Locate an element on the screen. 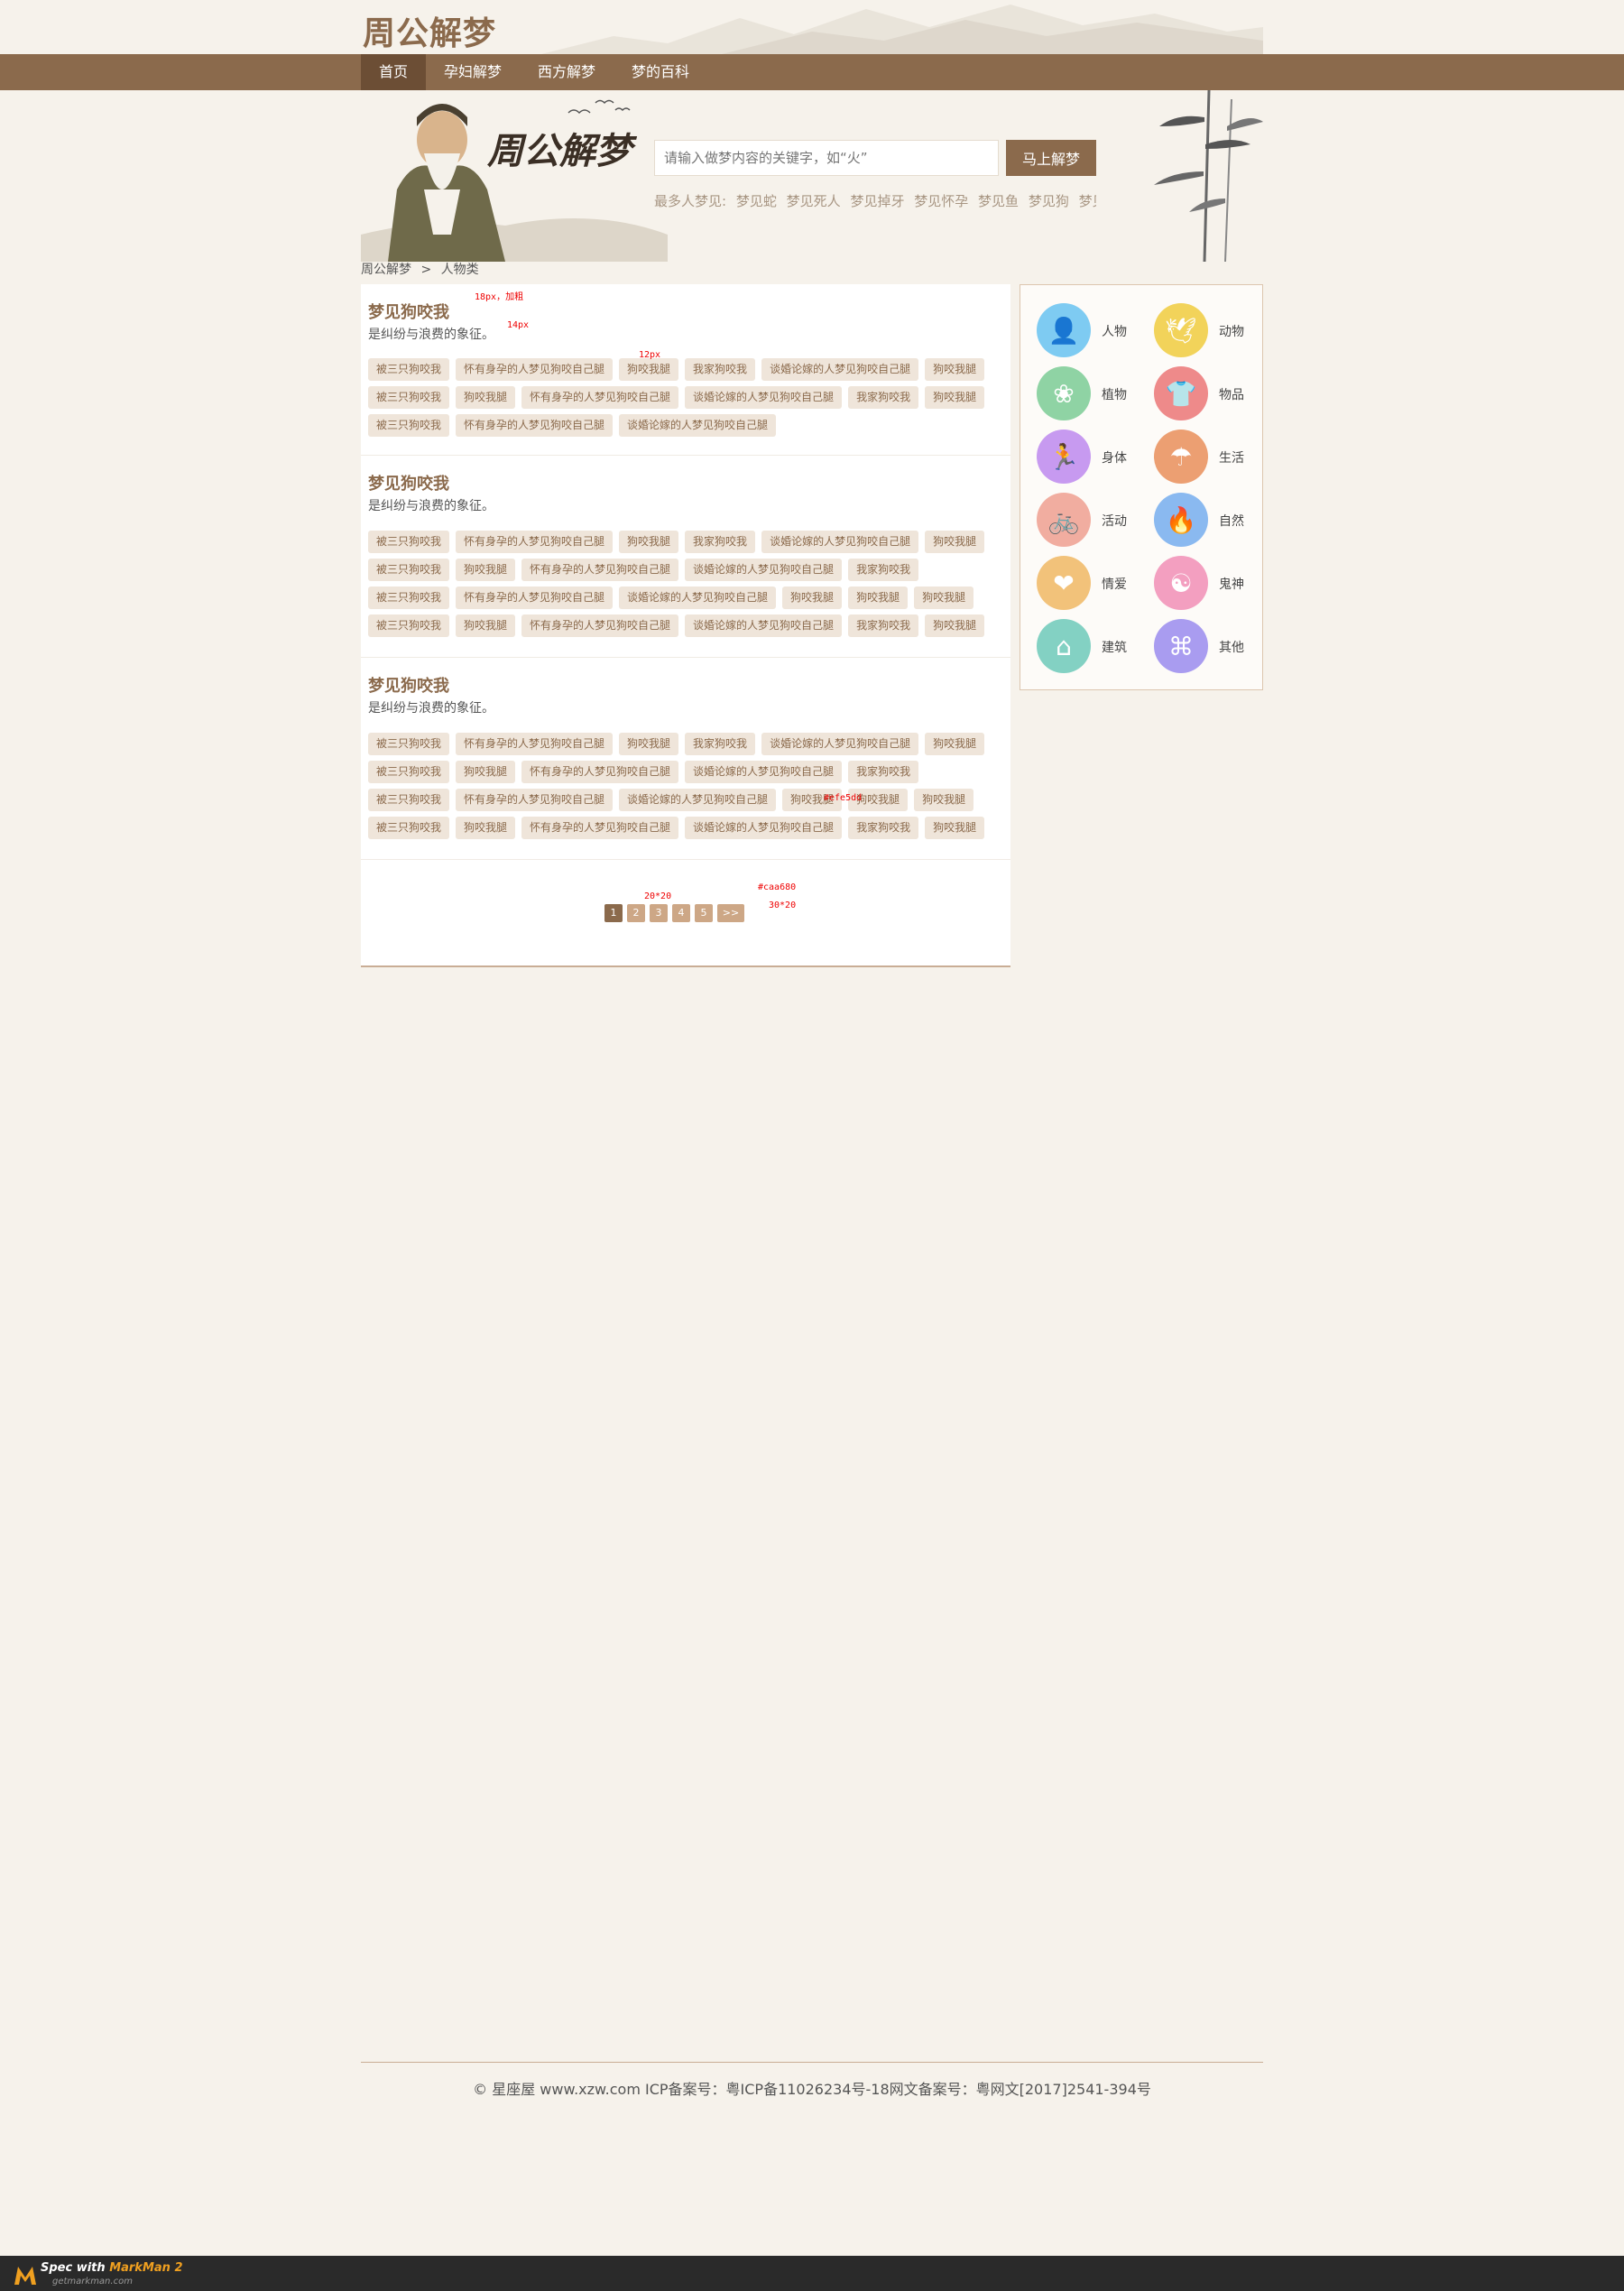 Image resolution: width=1624 pixels, height=2291 pixels. page-button: 4 is located at coordinates (681, 913).